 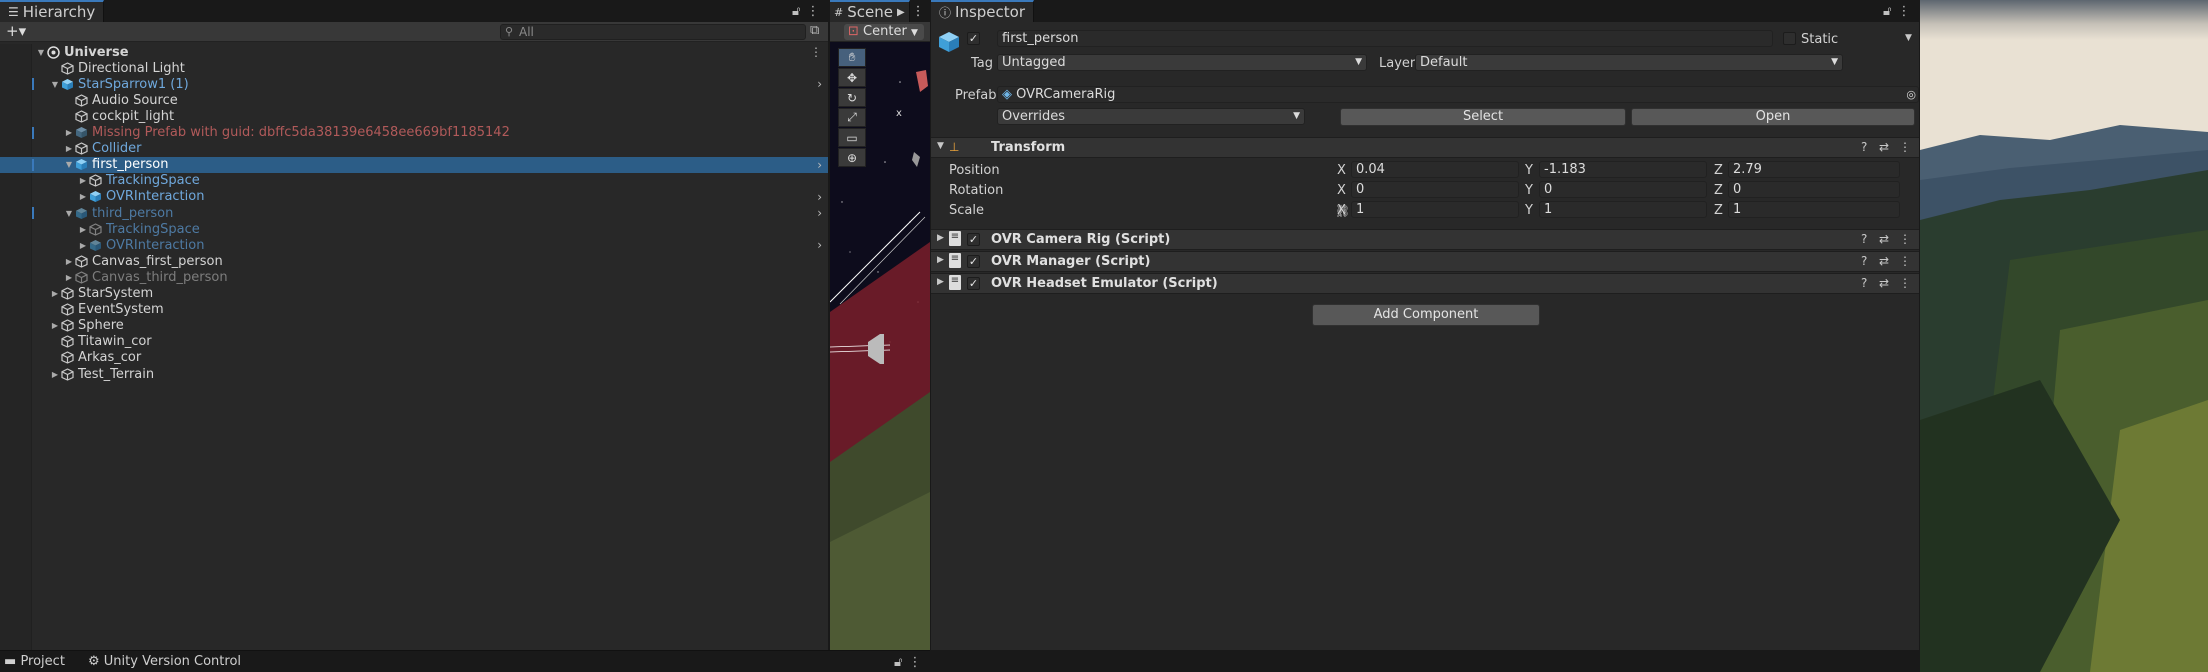 I want to click on tab-version-control: ⚙ Unity Version Control, so click(x=164, y=661).